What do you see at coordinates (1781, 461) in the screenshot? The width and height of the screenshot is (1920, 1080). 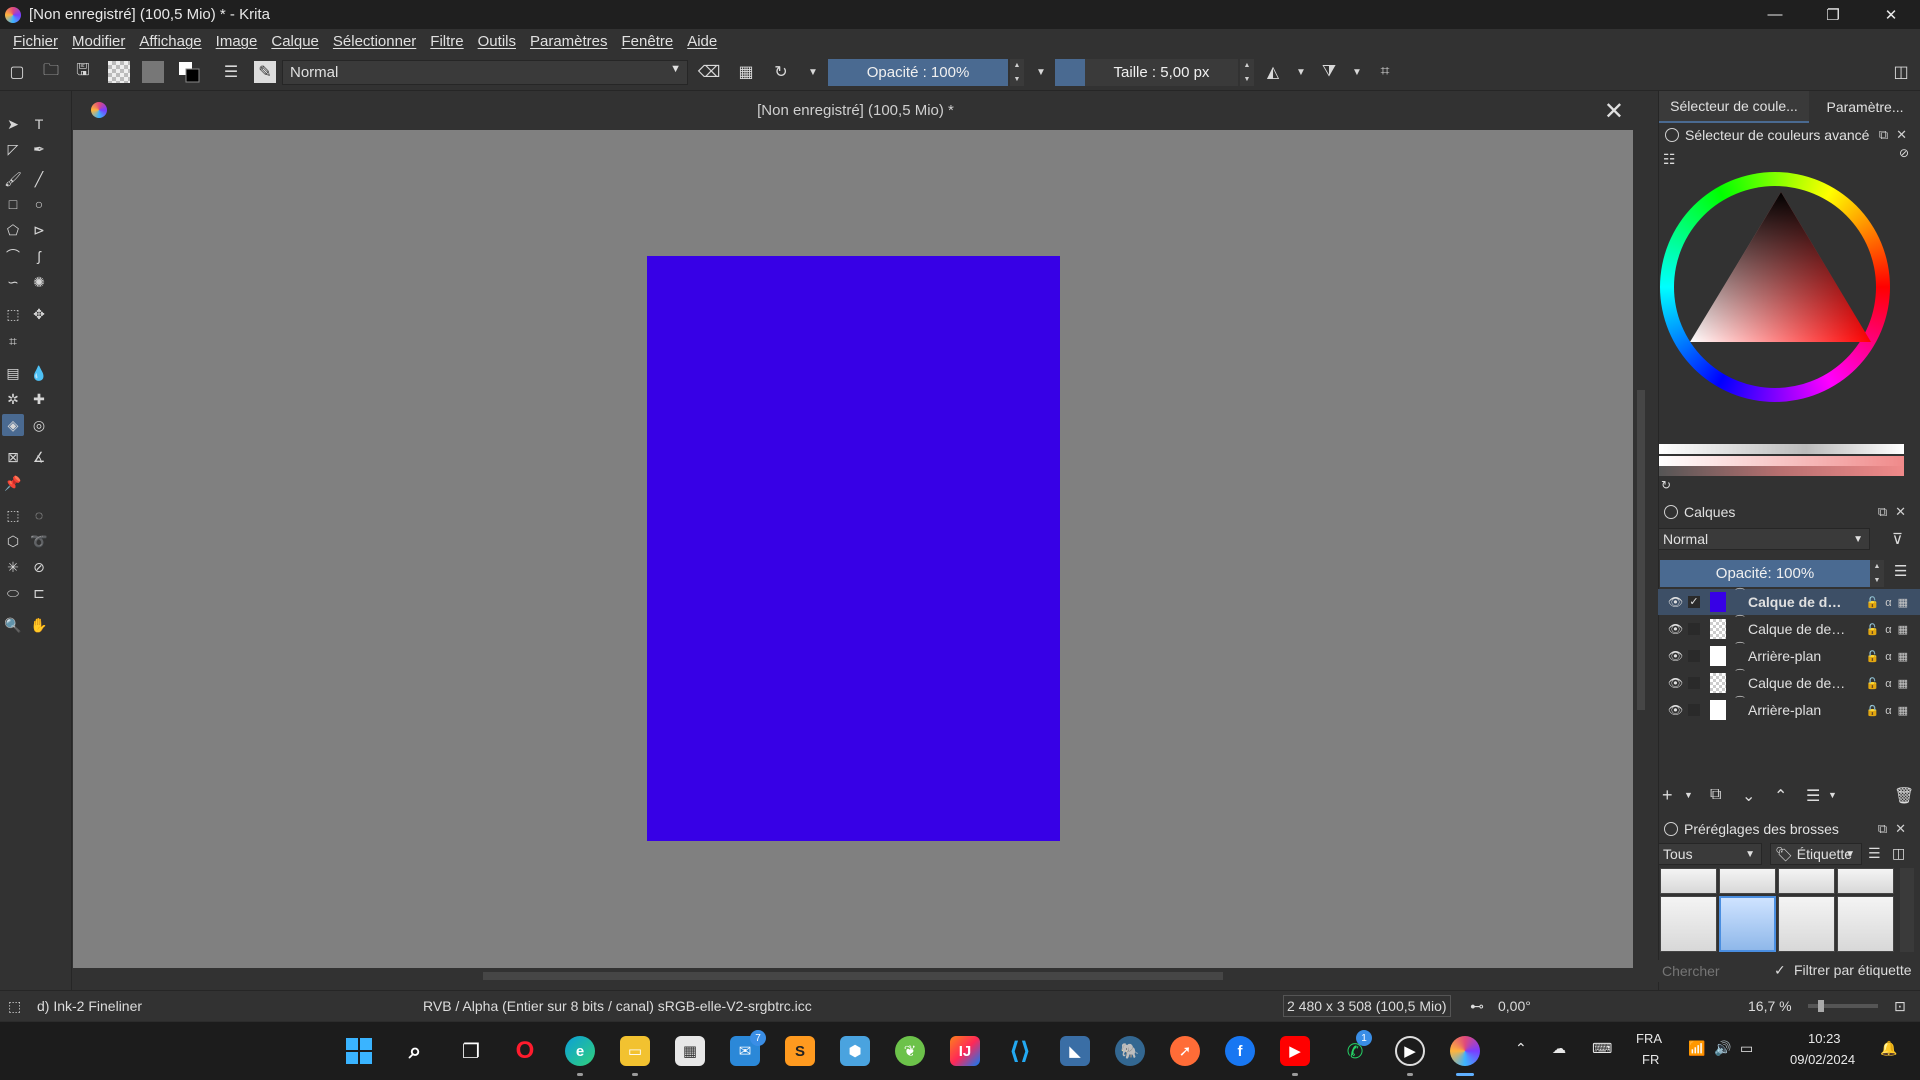 I see `red-slider` at bounding box center [1781, 461].